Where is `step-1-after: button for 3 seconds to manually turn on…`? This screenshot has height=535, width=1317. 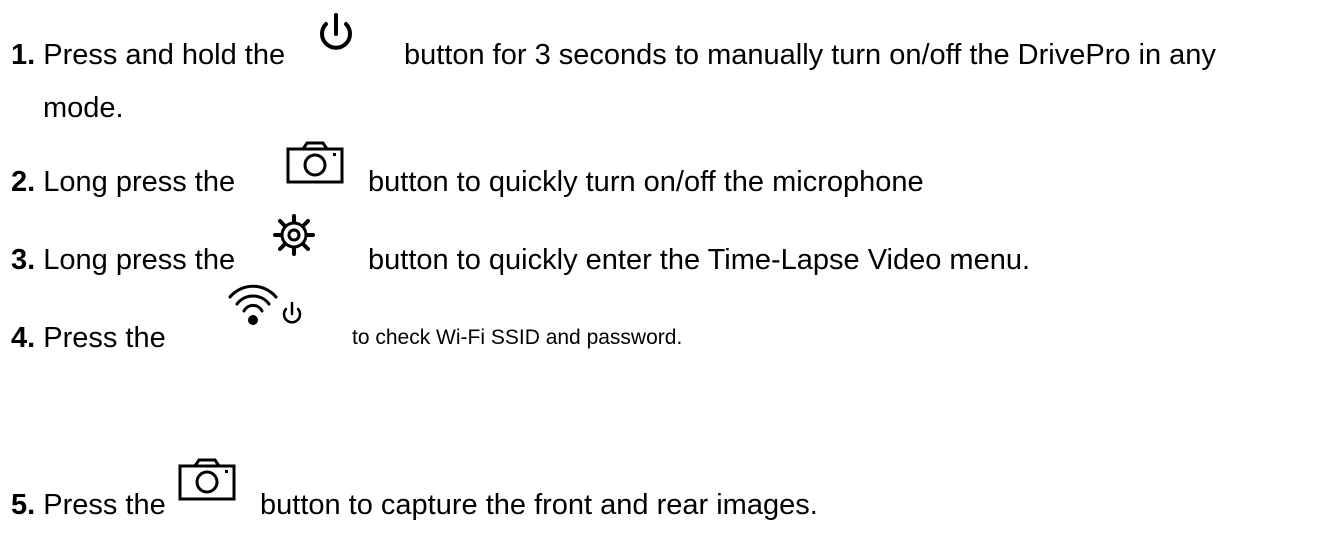 step-1-after: button for 3 seconds to manually turn on… is located at coordinates (810, 55).